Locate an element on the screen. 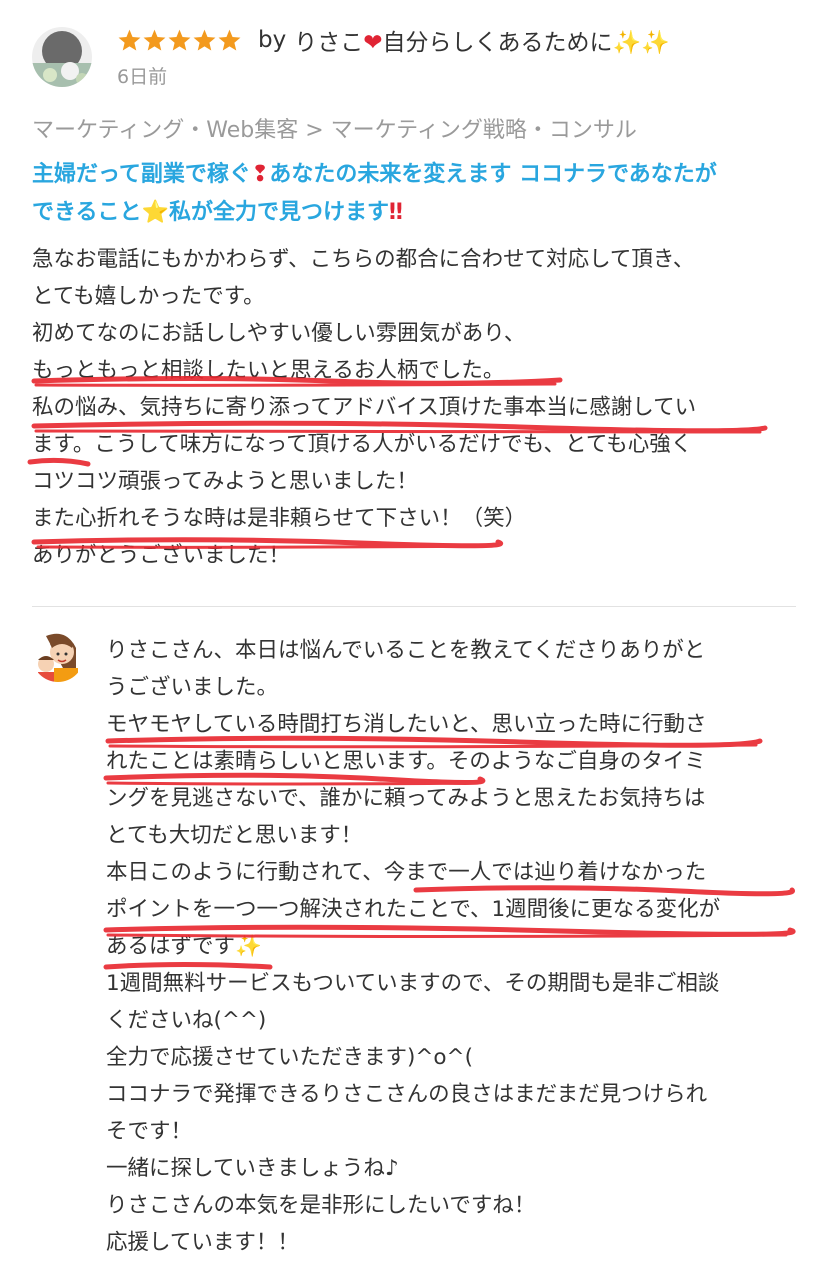 The height and width of the screenshot is (1282, 827). review-line: ありがとうございました！ is located at coordinates (161, 555).